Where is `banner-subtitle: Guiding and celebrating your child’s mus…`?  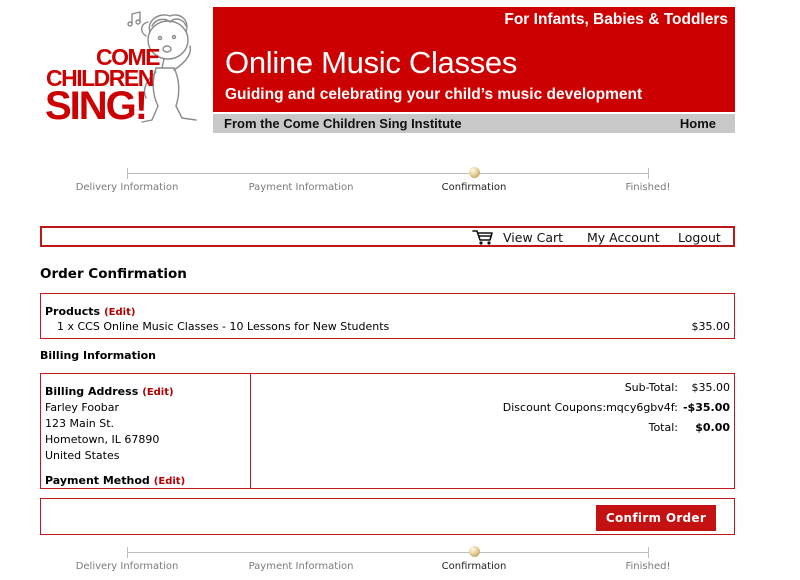
banner-subtitle: Guiding and celebrating your child’s mus… is located at coordinates (434, 94).